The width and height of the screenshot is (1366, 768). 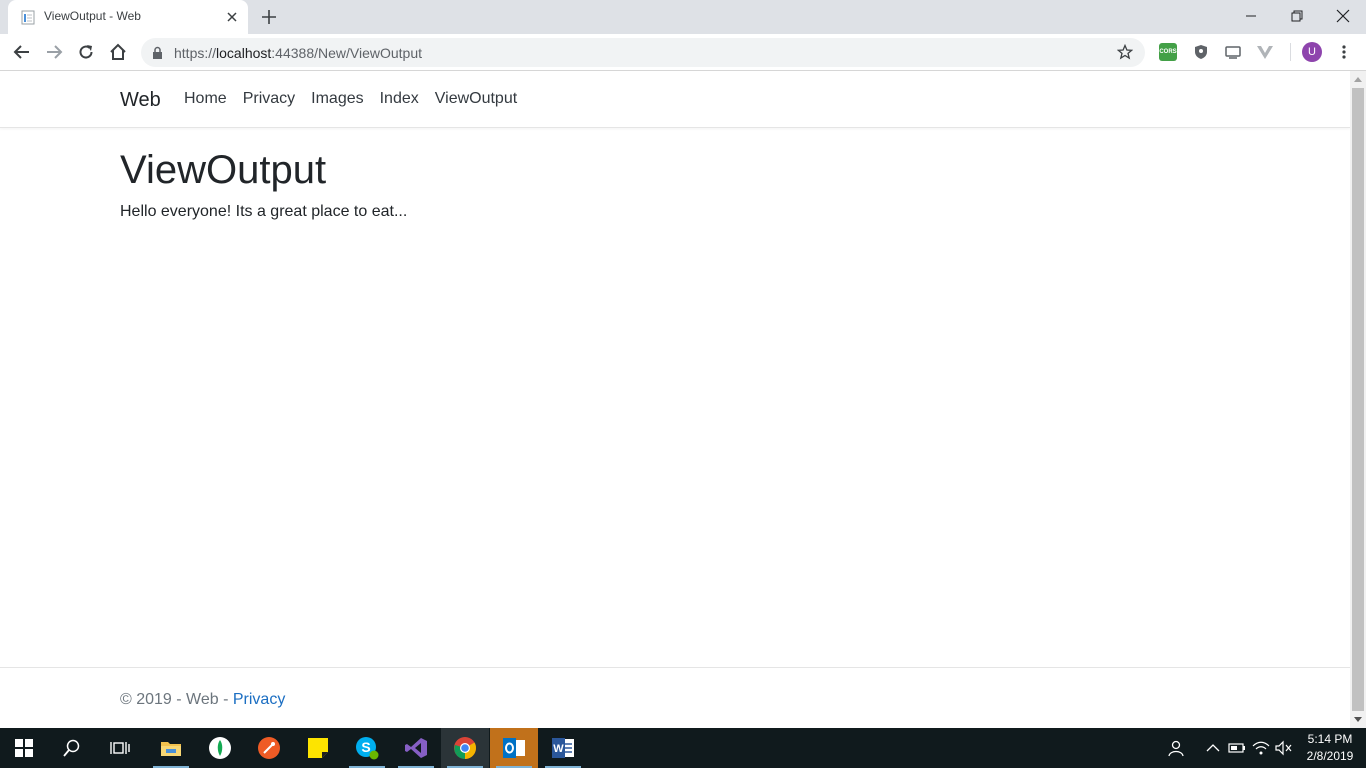 I want to click on back-arrow-icon, so click(x=21, y=52).